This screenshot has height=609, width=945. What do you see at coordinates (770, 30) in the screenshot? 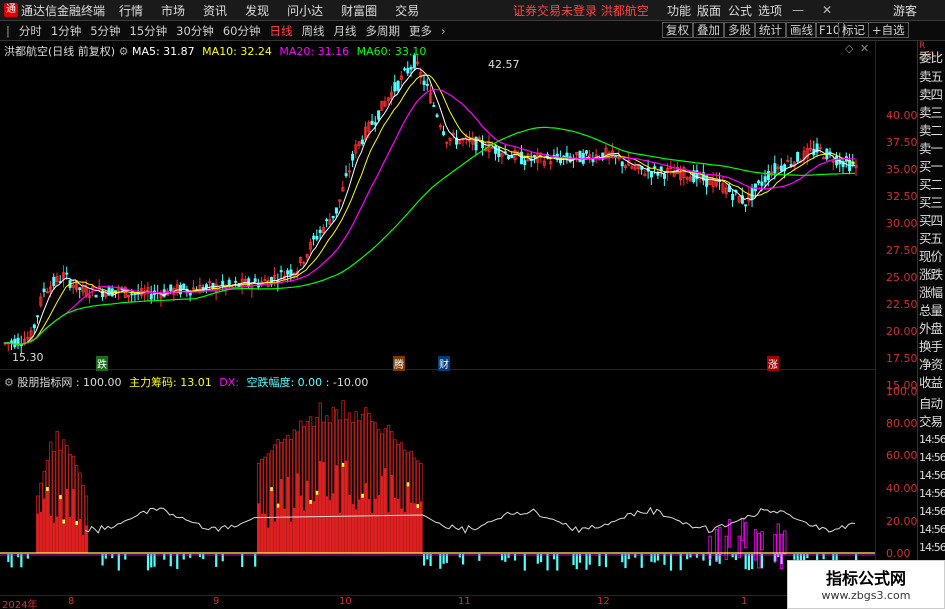
I see `stats-button: 统计` at bounding box center [770, 30].